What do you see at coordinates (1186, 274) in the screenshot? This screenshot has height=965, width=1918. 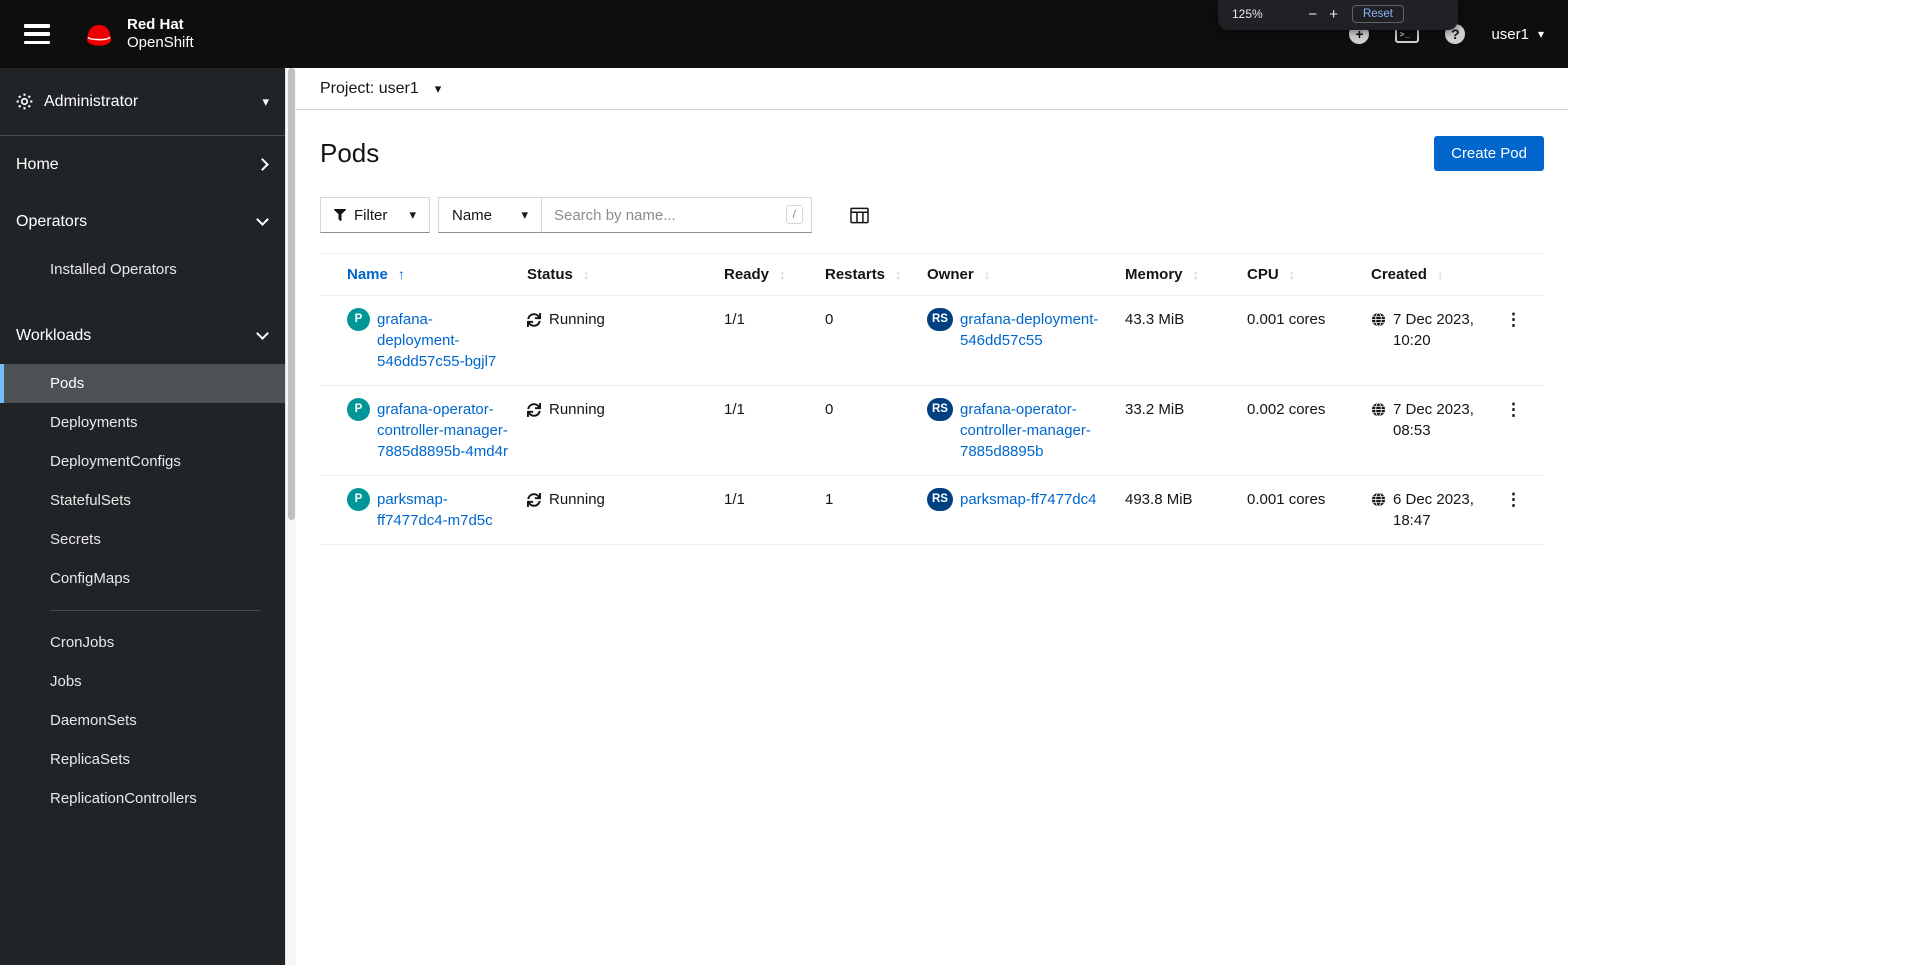 I see `column-header-memory: Memory ↕` at bounding box center [1186, 274].